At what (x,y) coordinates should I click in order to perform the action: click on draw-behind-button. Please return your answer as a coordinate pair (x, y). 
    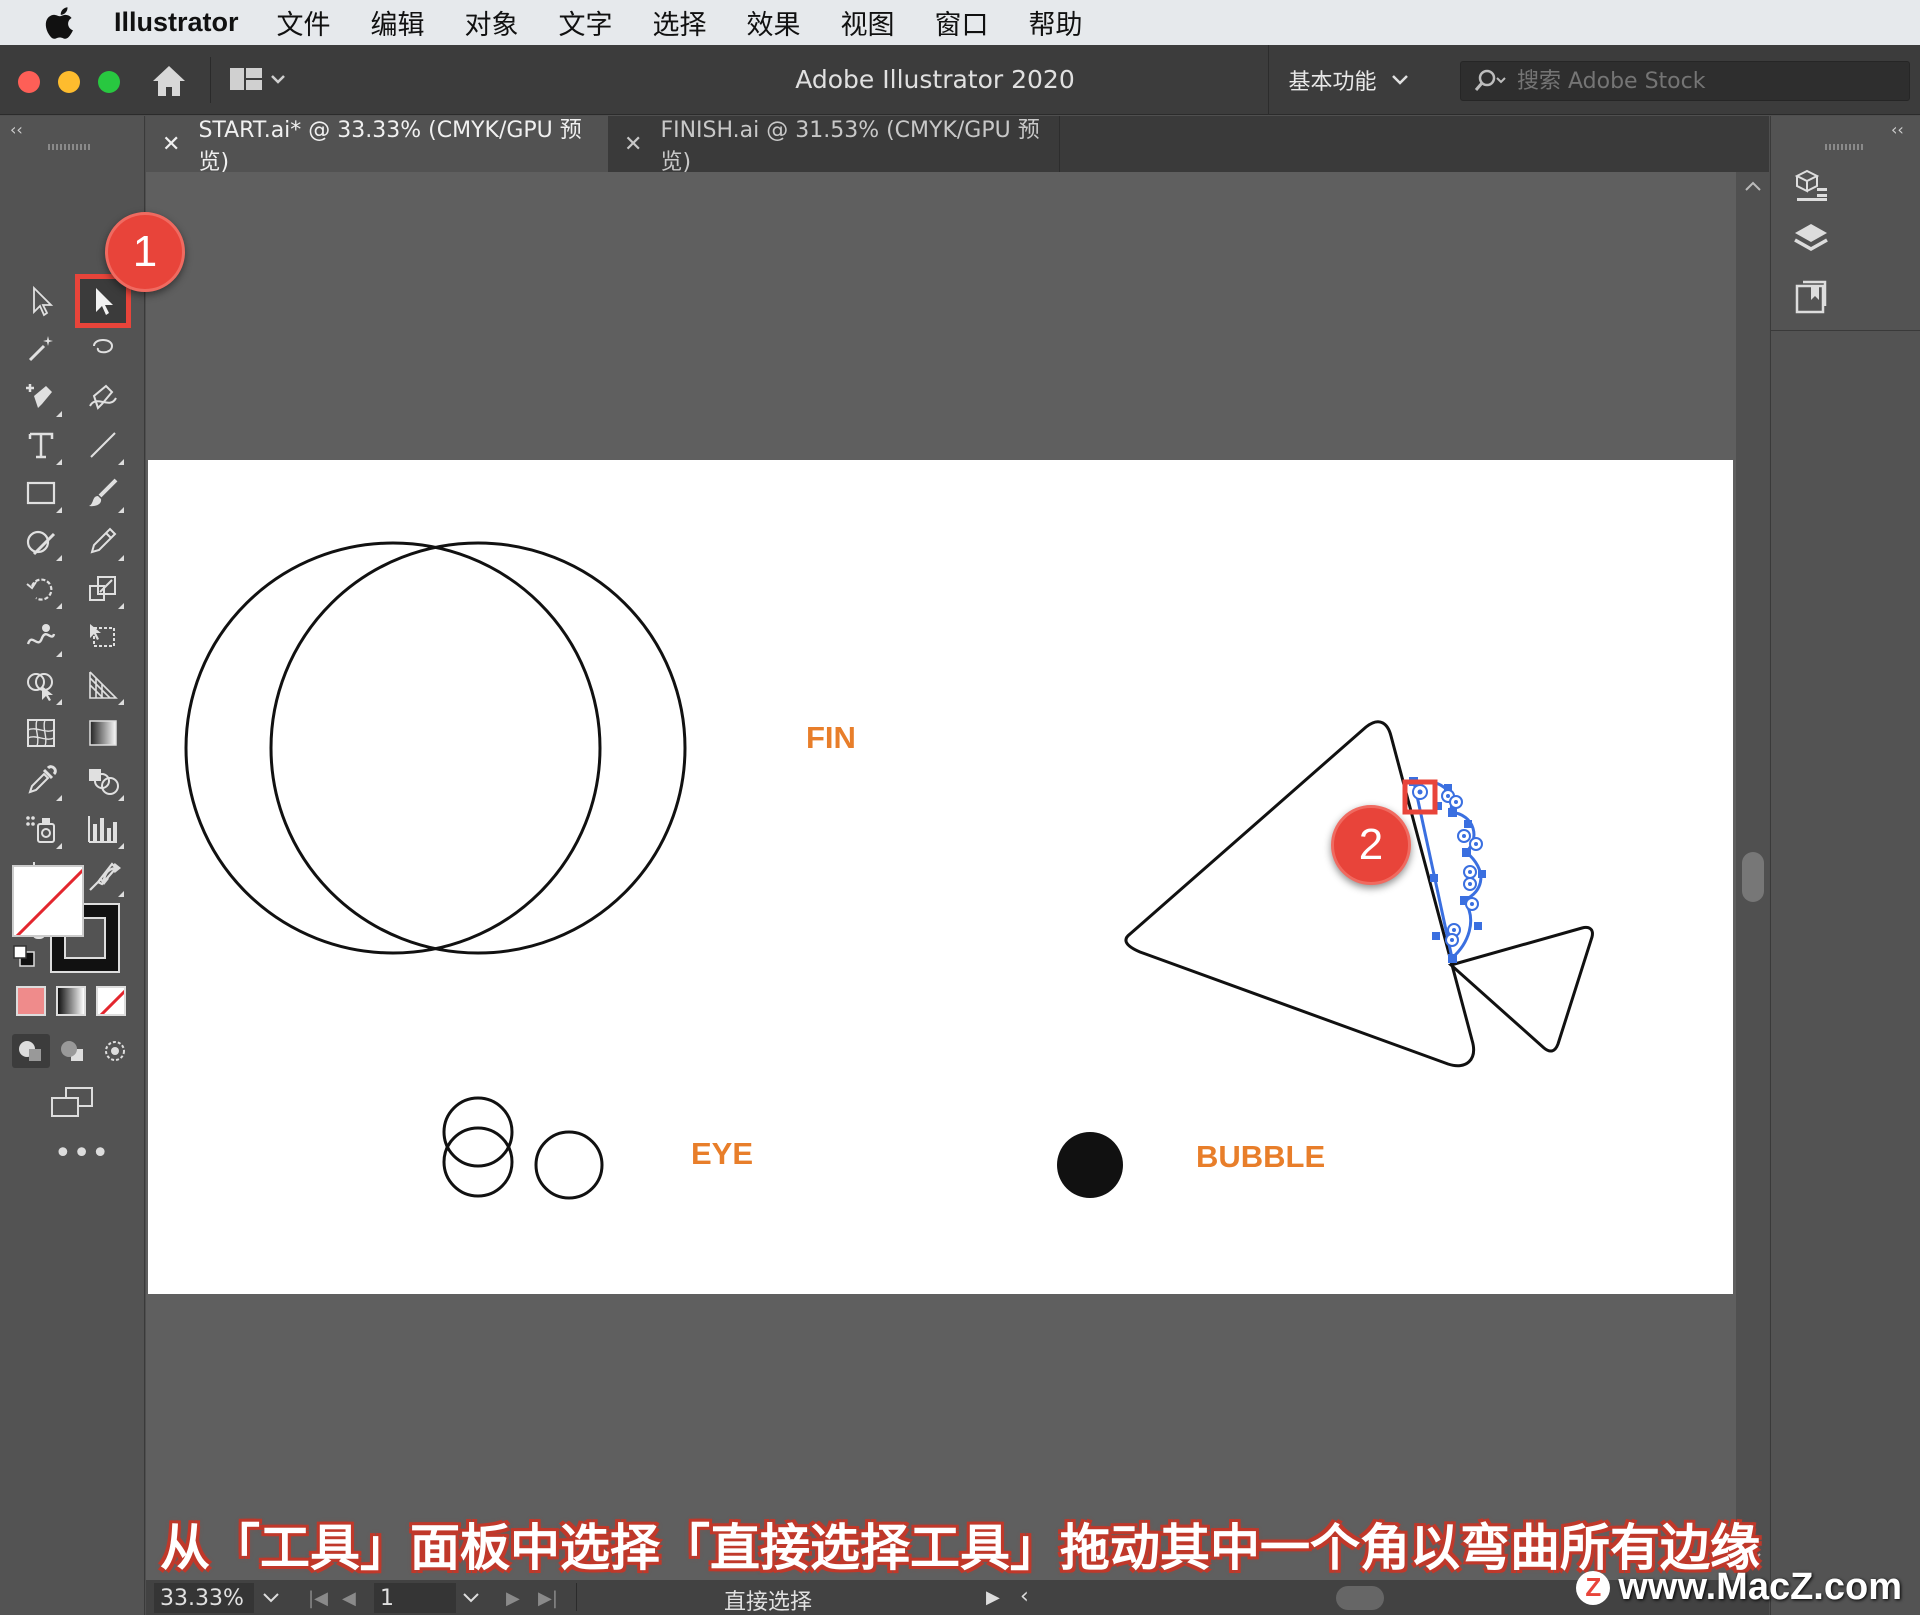
    Looking at the image, I should click on (73, 1051).